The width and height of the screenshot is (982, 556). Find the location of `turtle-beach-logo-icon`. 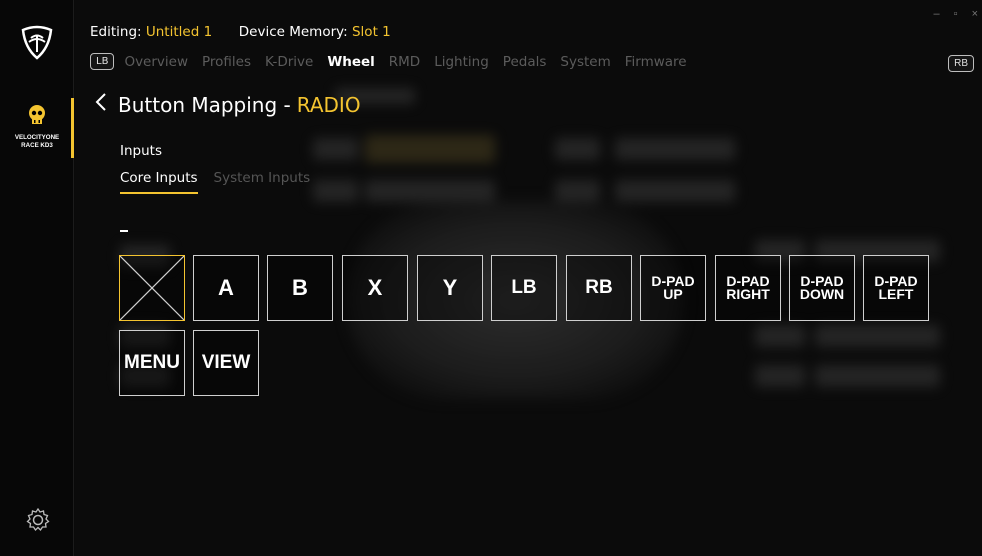

turtle-beach-logo-icon is located at coordinates (37, 42).